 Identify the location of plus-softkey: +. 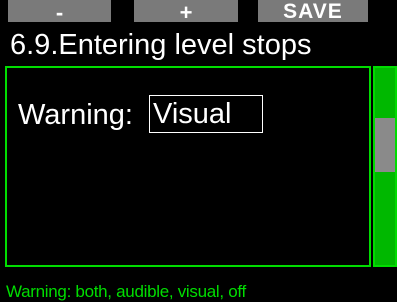
(186, 11).